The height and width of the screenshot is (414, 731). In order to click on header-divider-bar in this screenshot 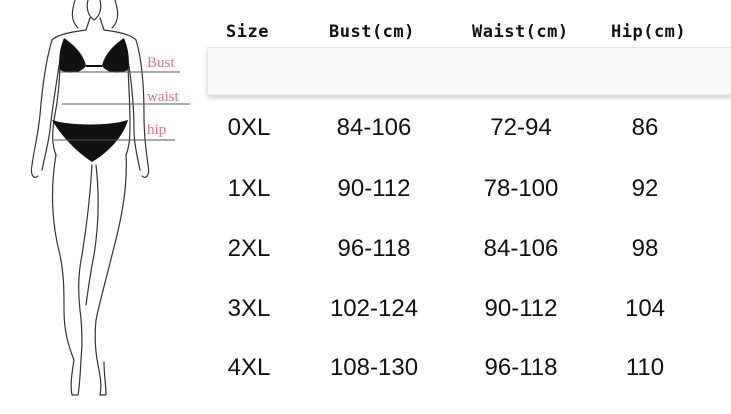, I will do `click(469, 71)`.